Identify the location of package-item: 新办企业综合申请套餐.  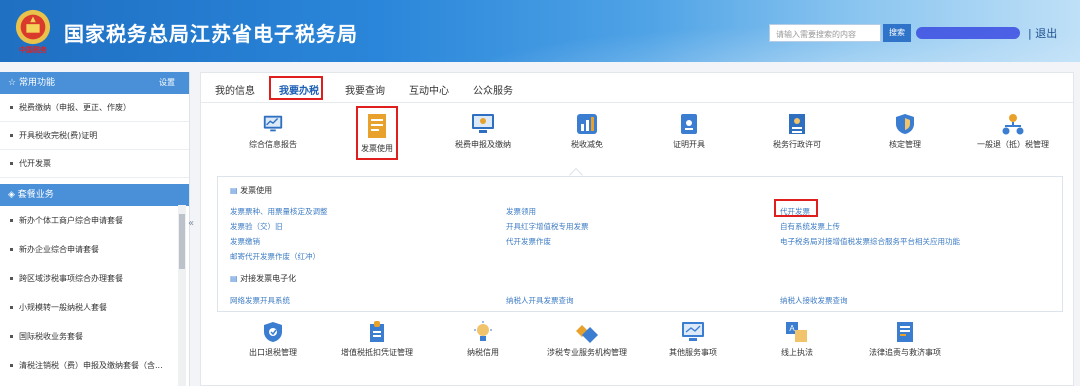
(89, 249).